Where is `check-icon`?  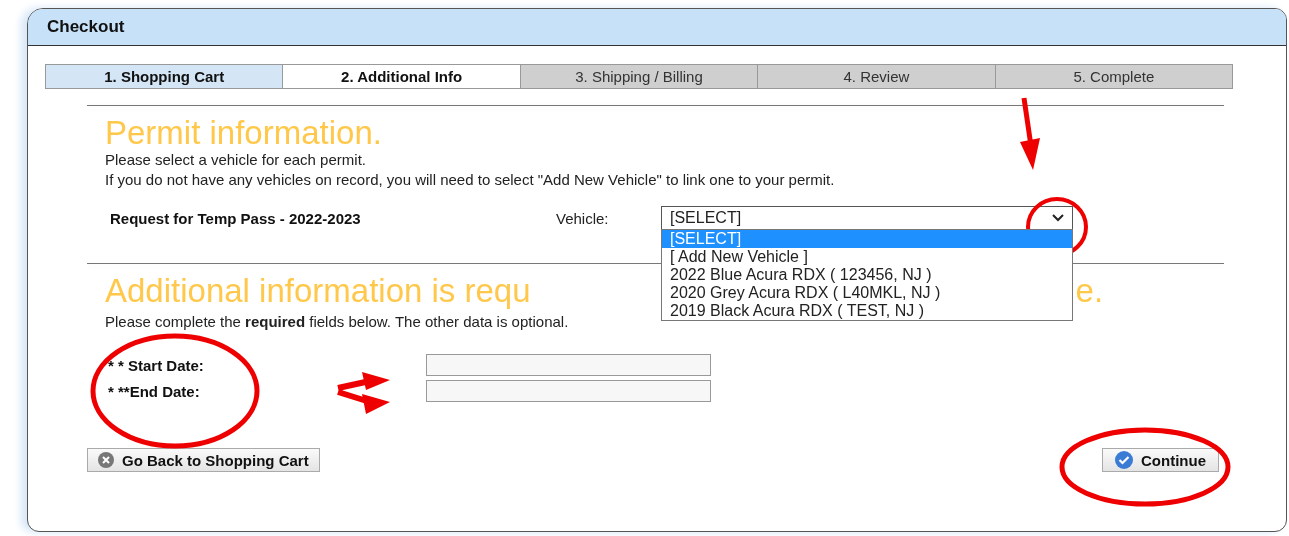
check-icon is located at coordinates (1124, 460).